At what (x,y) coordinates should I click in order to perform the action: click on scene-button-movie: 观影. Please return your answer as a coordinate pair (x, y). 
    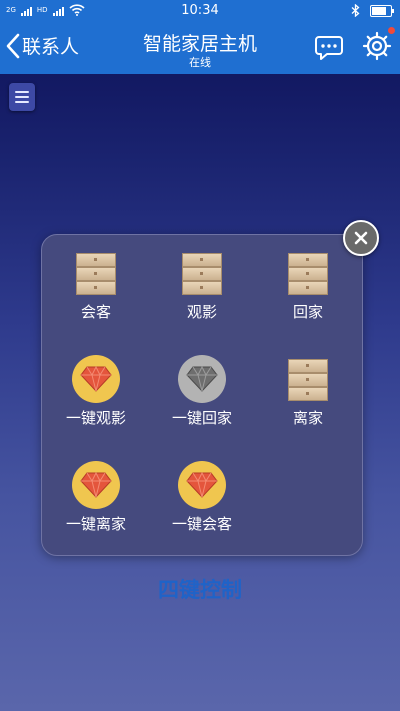
    Looking at the image, I should click on (202, 286).